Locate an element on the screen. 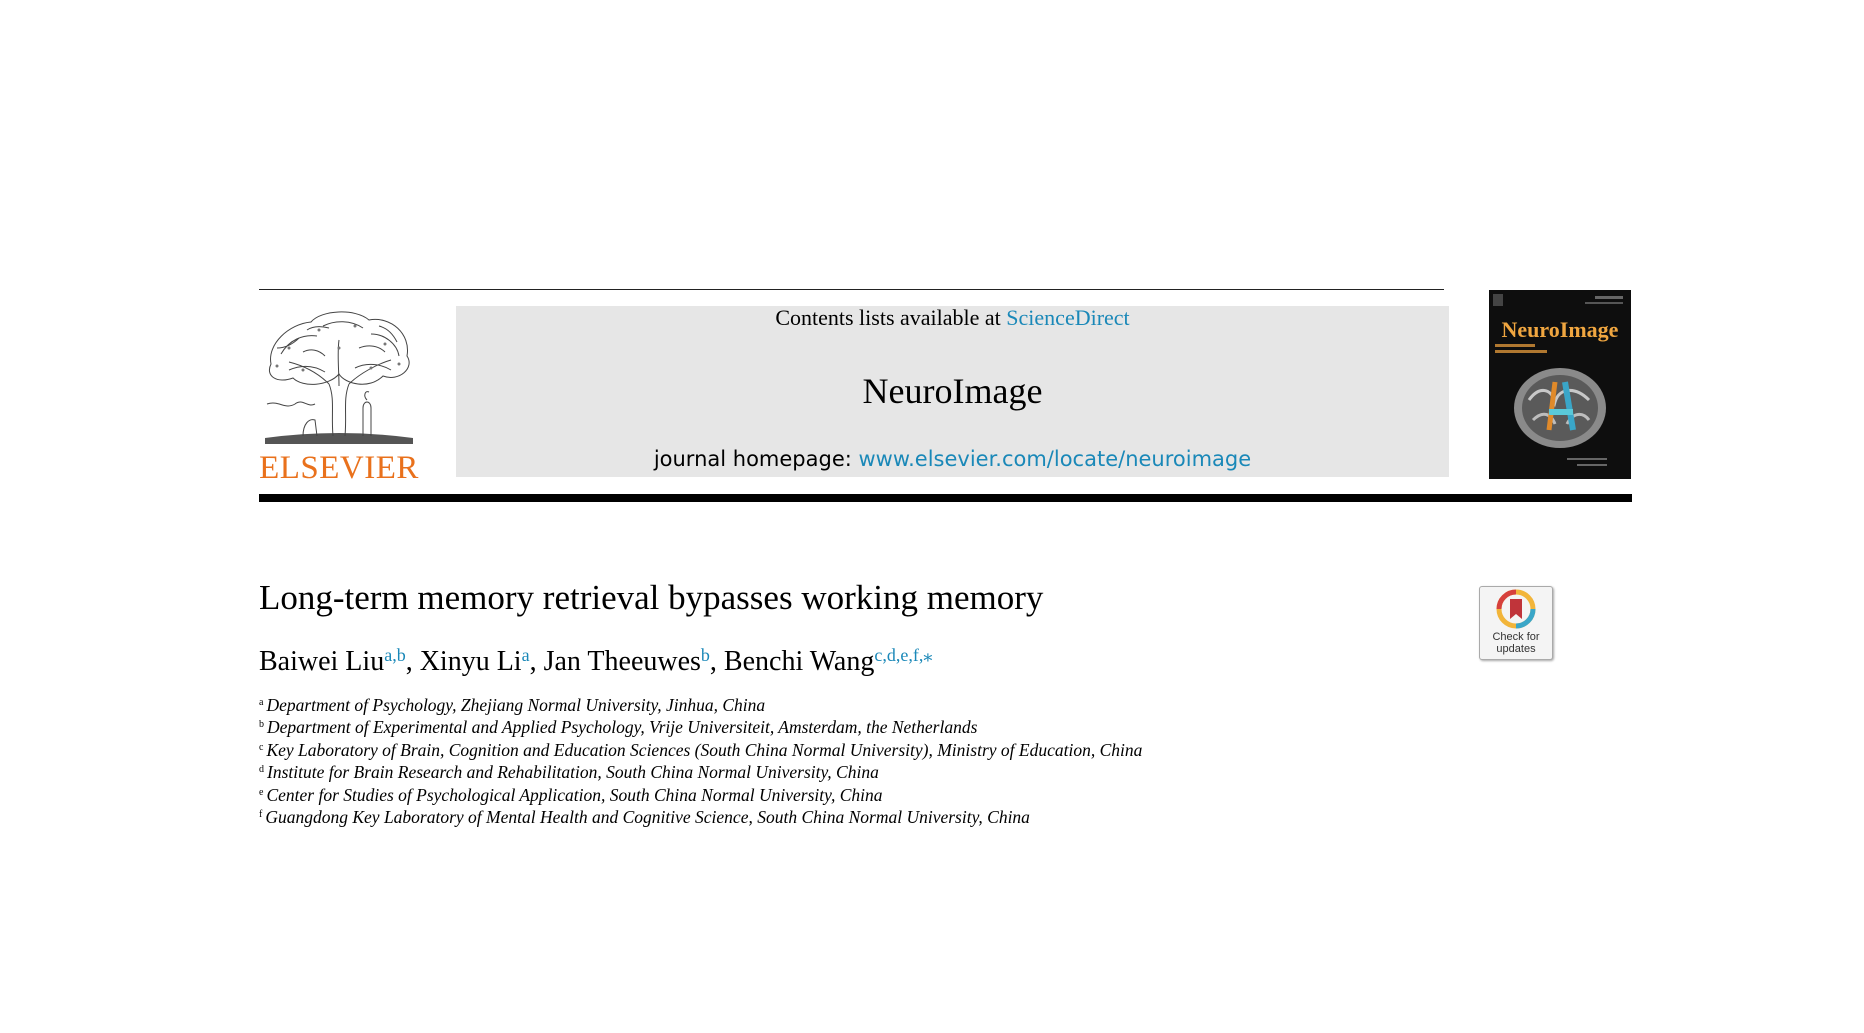  journal-cover: NeuroImage is located at coordinates (1560, 384).